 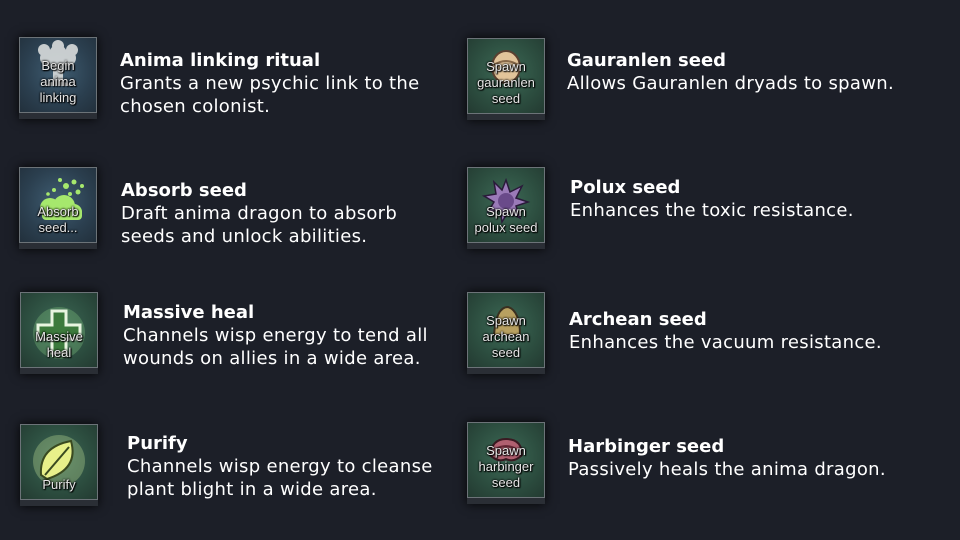 I want to click on purify-caption: Purify, so click(x=59, y=484).